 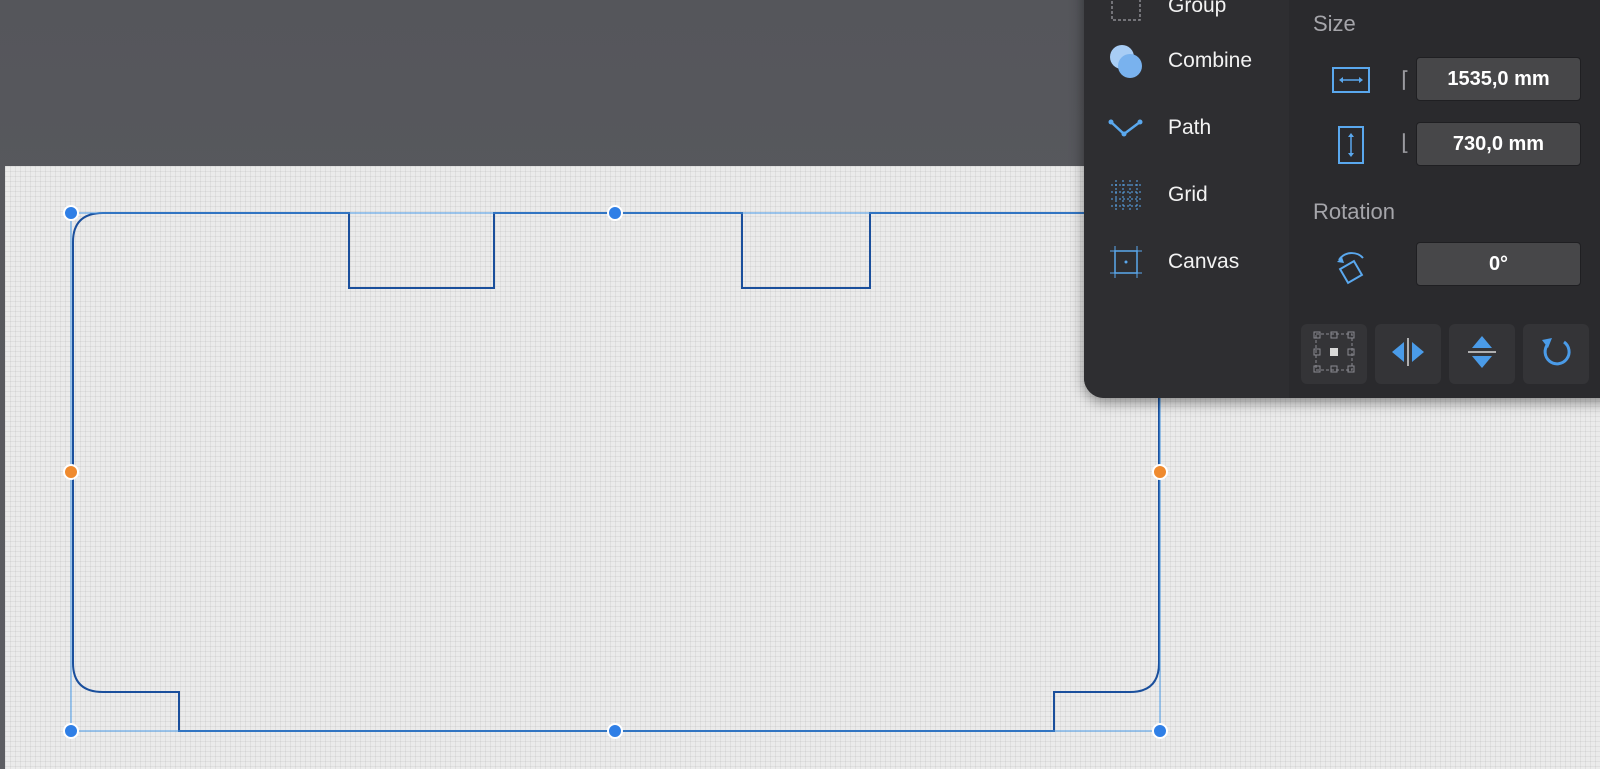 I want to click on resize-handle-bottom-right, so click(x=1160, y=731).